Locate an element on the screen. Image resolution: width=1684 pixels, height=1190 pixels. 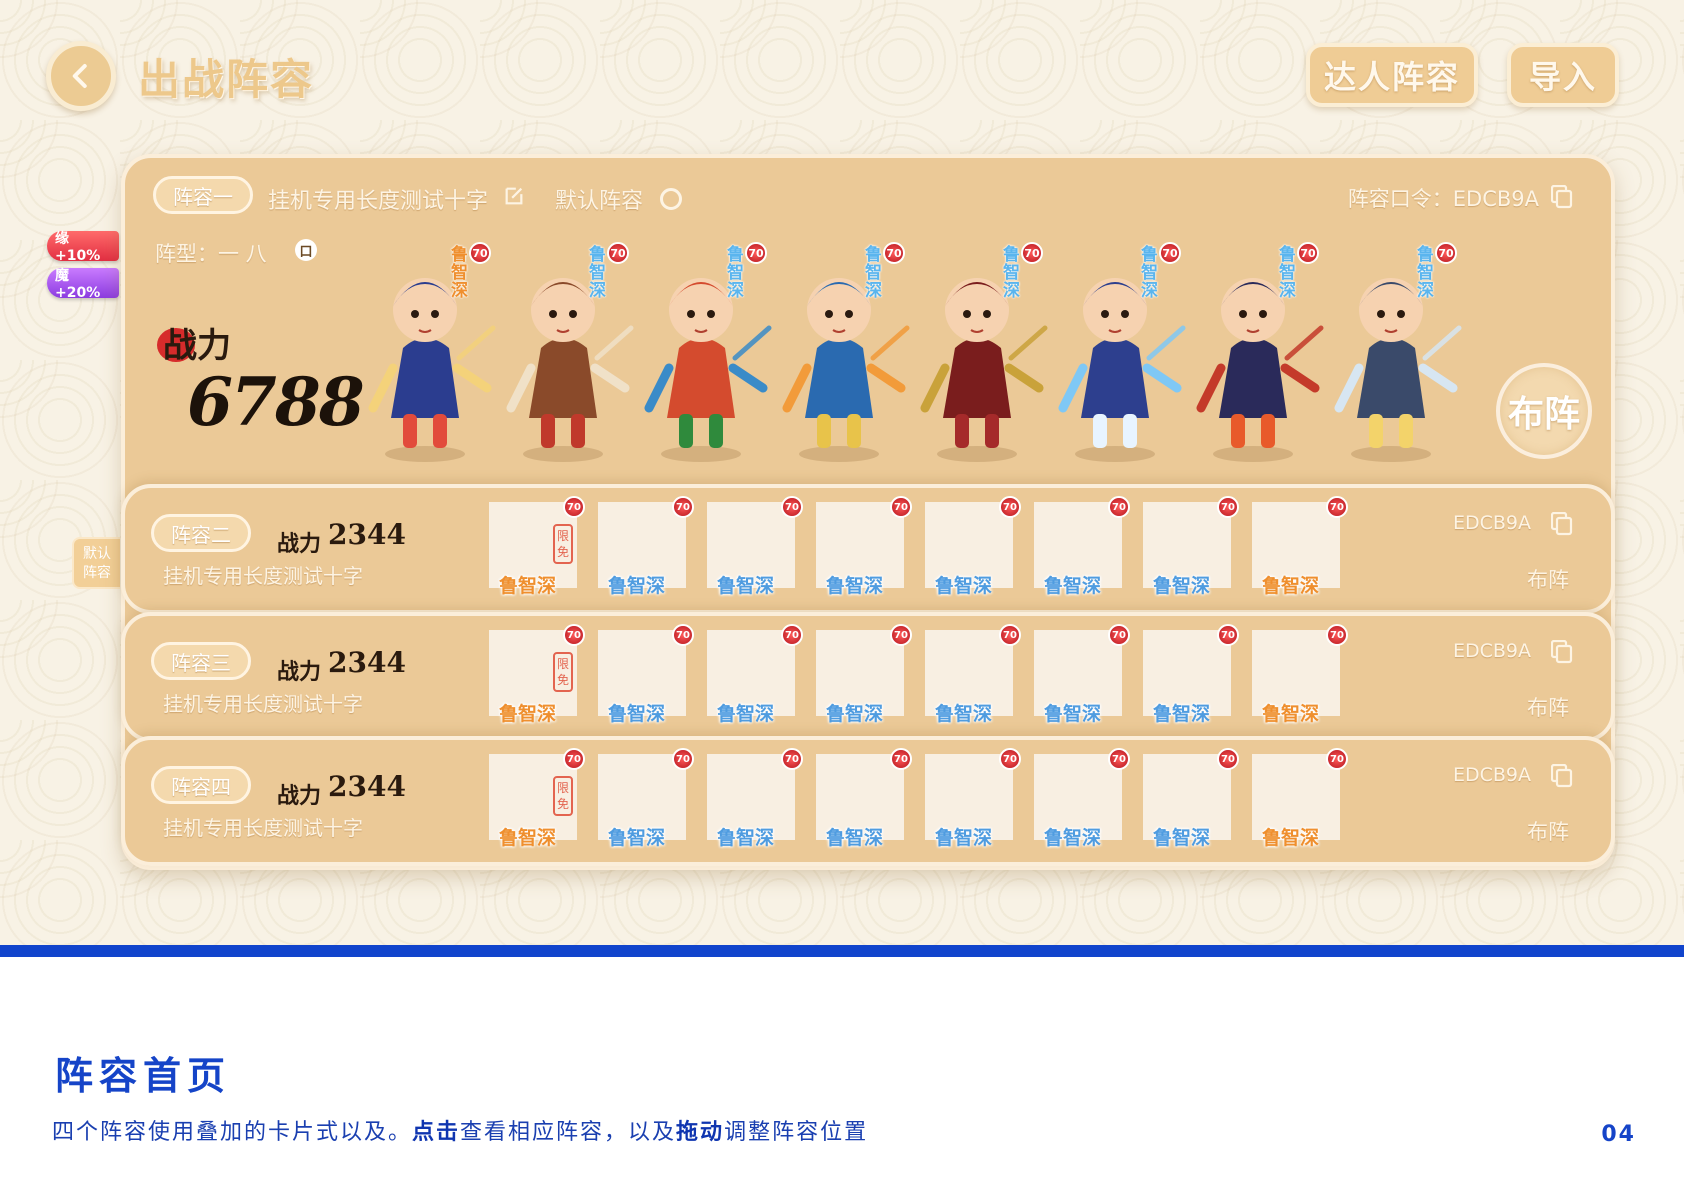
back-button is located at coordinates (81, 76).